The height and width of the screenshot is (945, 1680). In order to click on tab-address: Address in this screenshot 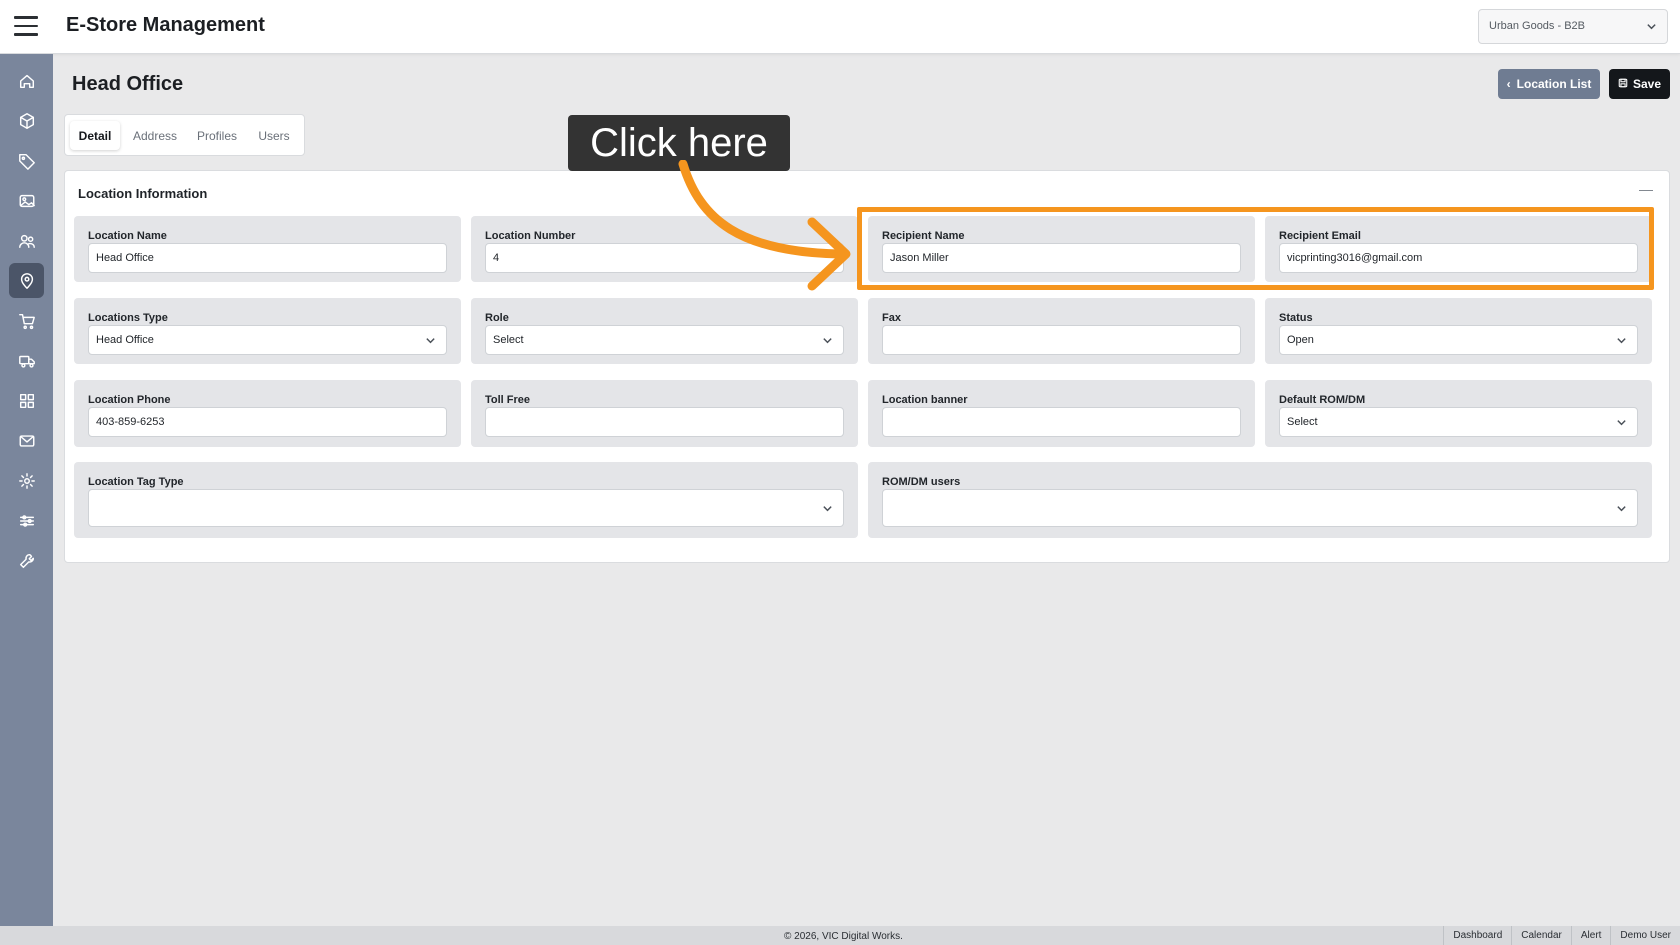, I will do `click(155, 135)`.